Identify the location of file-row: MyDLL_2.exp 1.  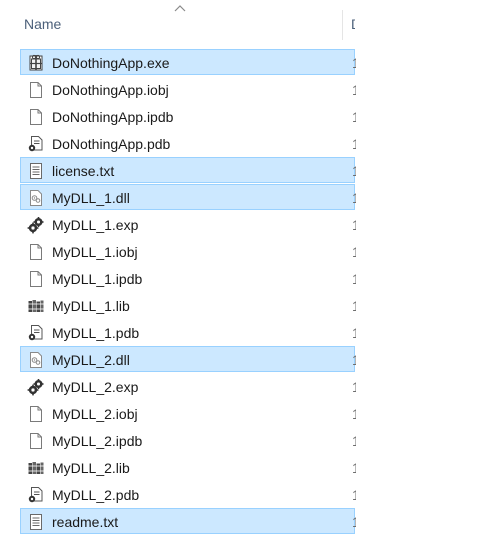
(188, 386).